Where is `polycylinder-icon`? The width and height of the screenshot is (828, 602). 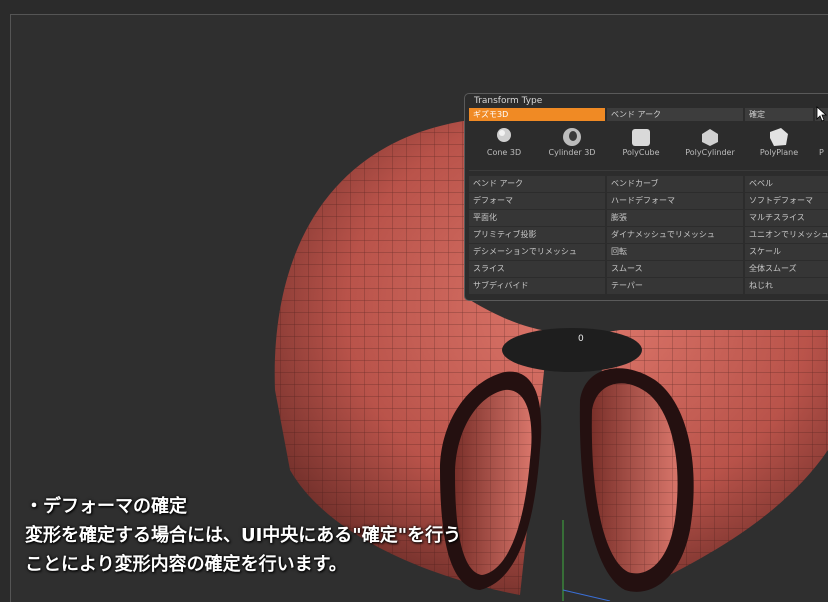 polycylinder-icon is located at coordinates (710, 137).